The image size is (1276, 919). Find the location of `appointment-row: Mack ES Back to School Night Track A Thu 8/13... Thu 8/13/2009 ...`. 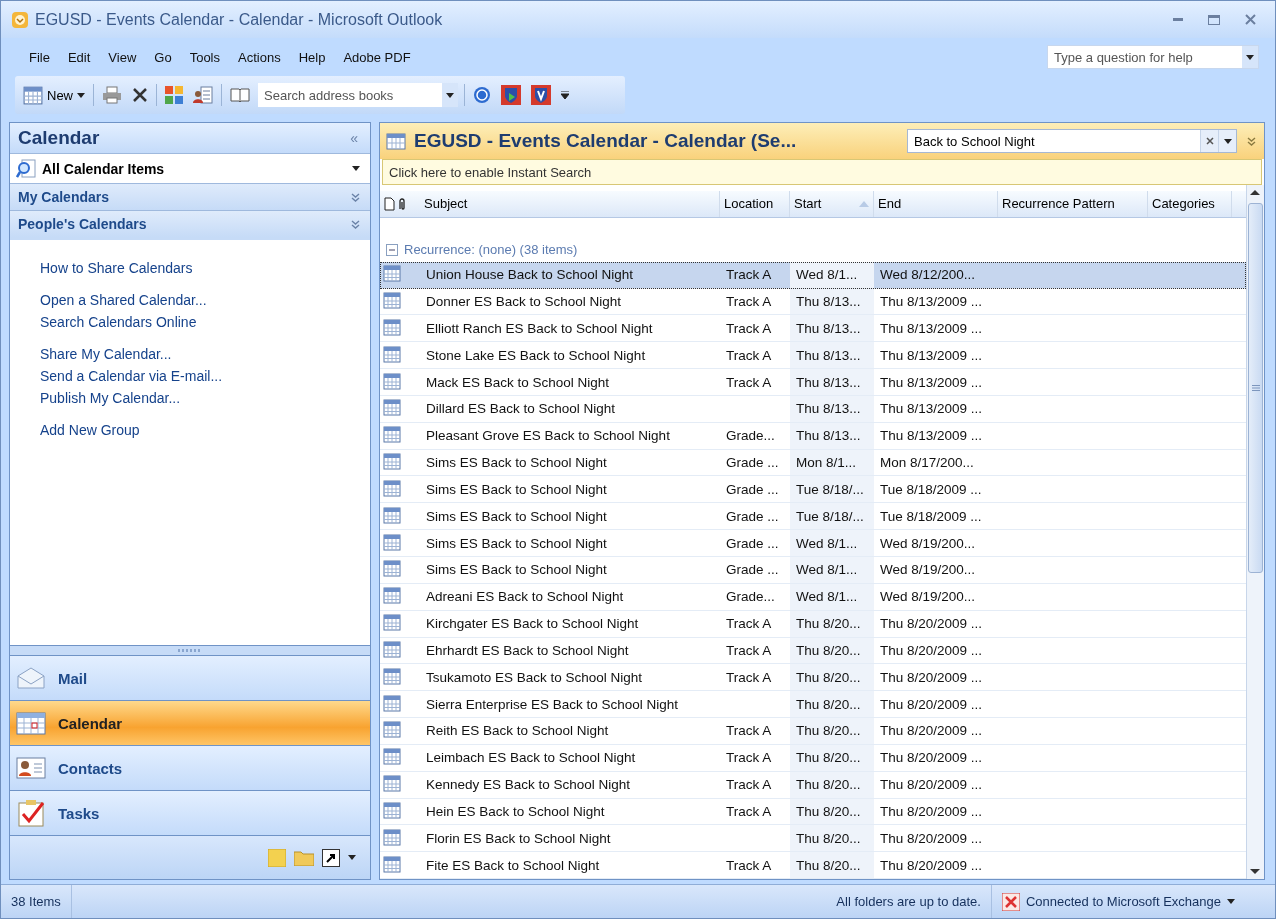

appointment-row: Mack ES Back to School Night Track A Thu 8/13... Thu 8/13/2009 ... is located at coordinates (813, 382).